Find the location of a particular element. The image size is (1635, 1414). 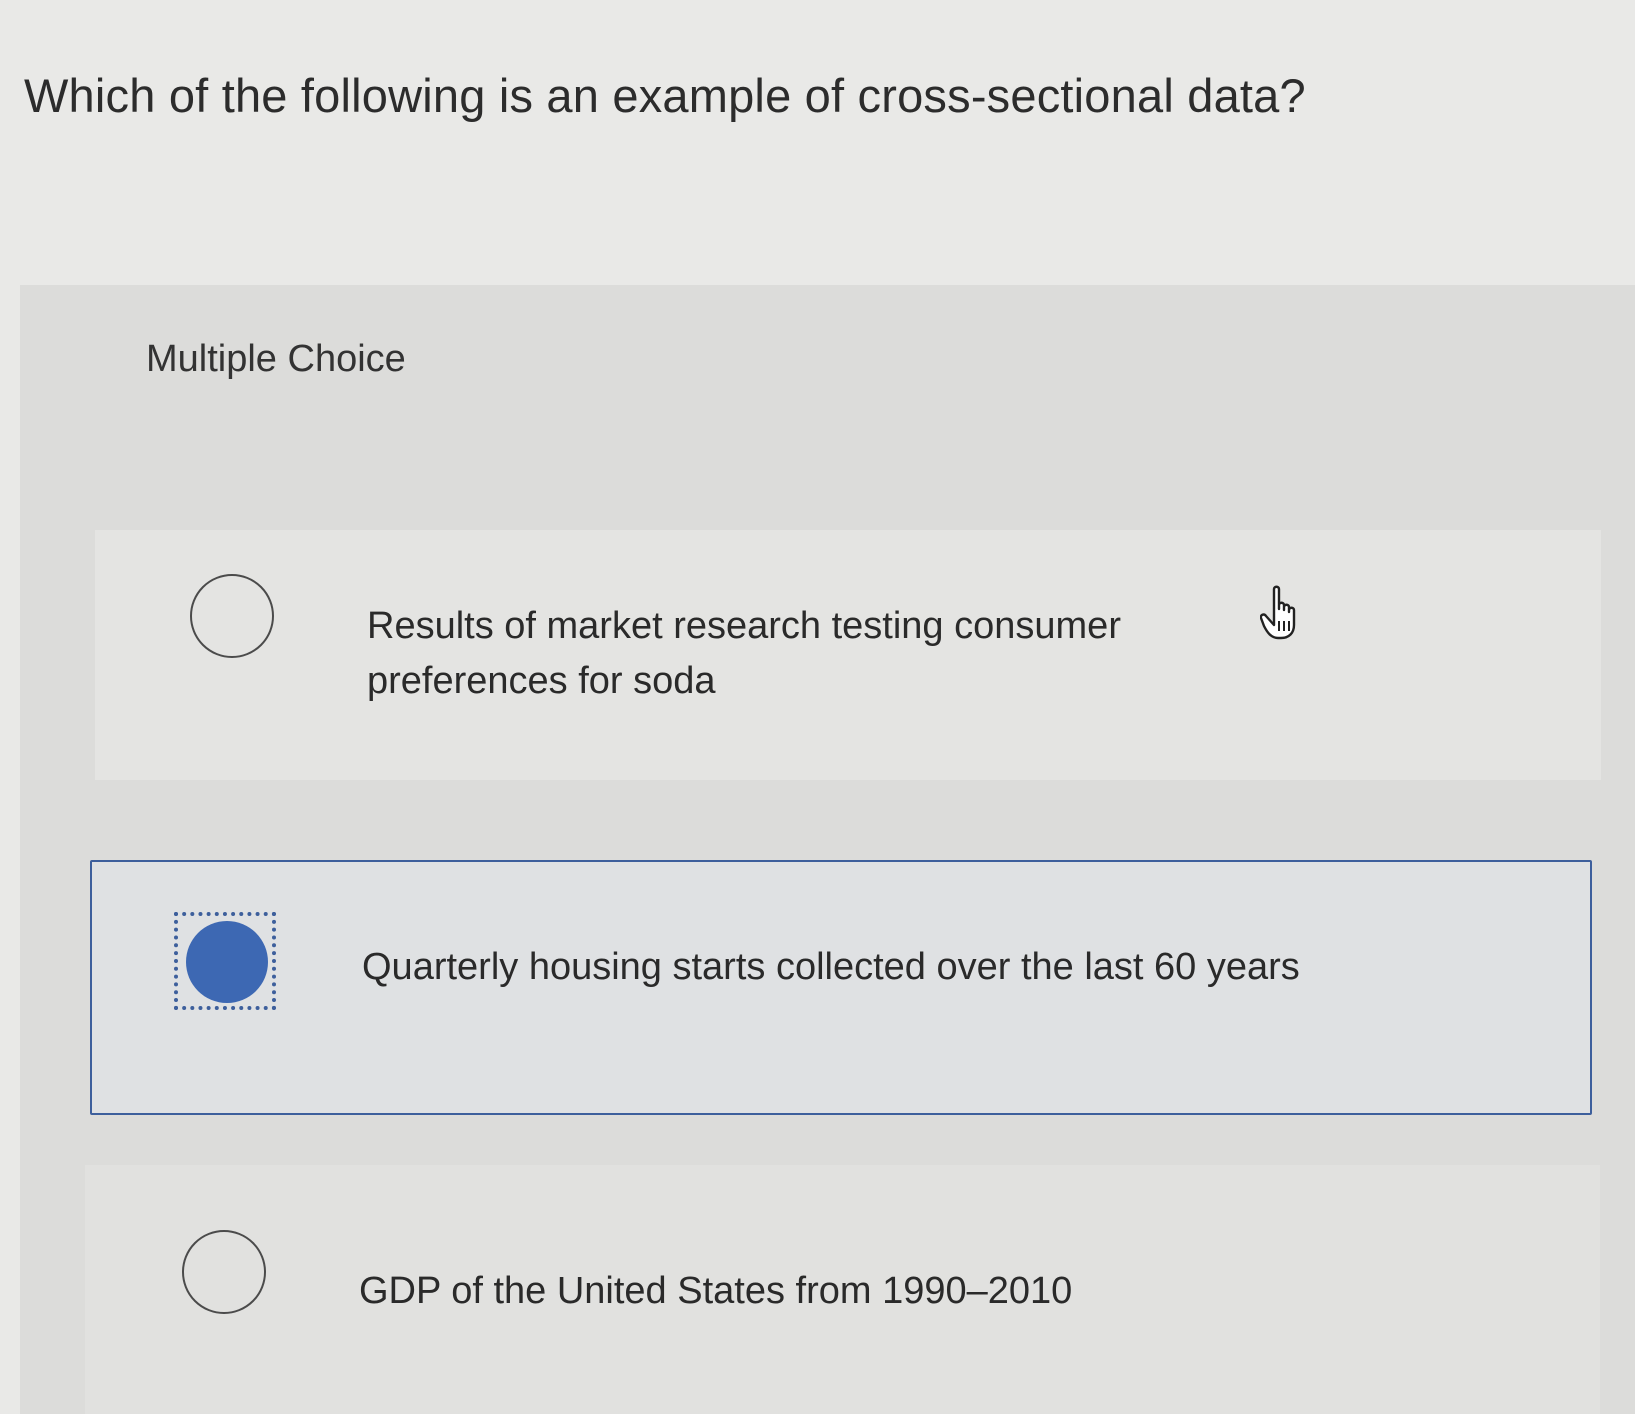

panel-label: Multiple Choice is located at coordinates (276, 359).